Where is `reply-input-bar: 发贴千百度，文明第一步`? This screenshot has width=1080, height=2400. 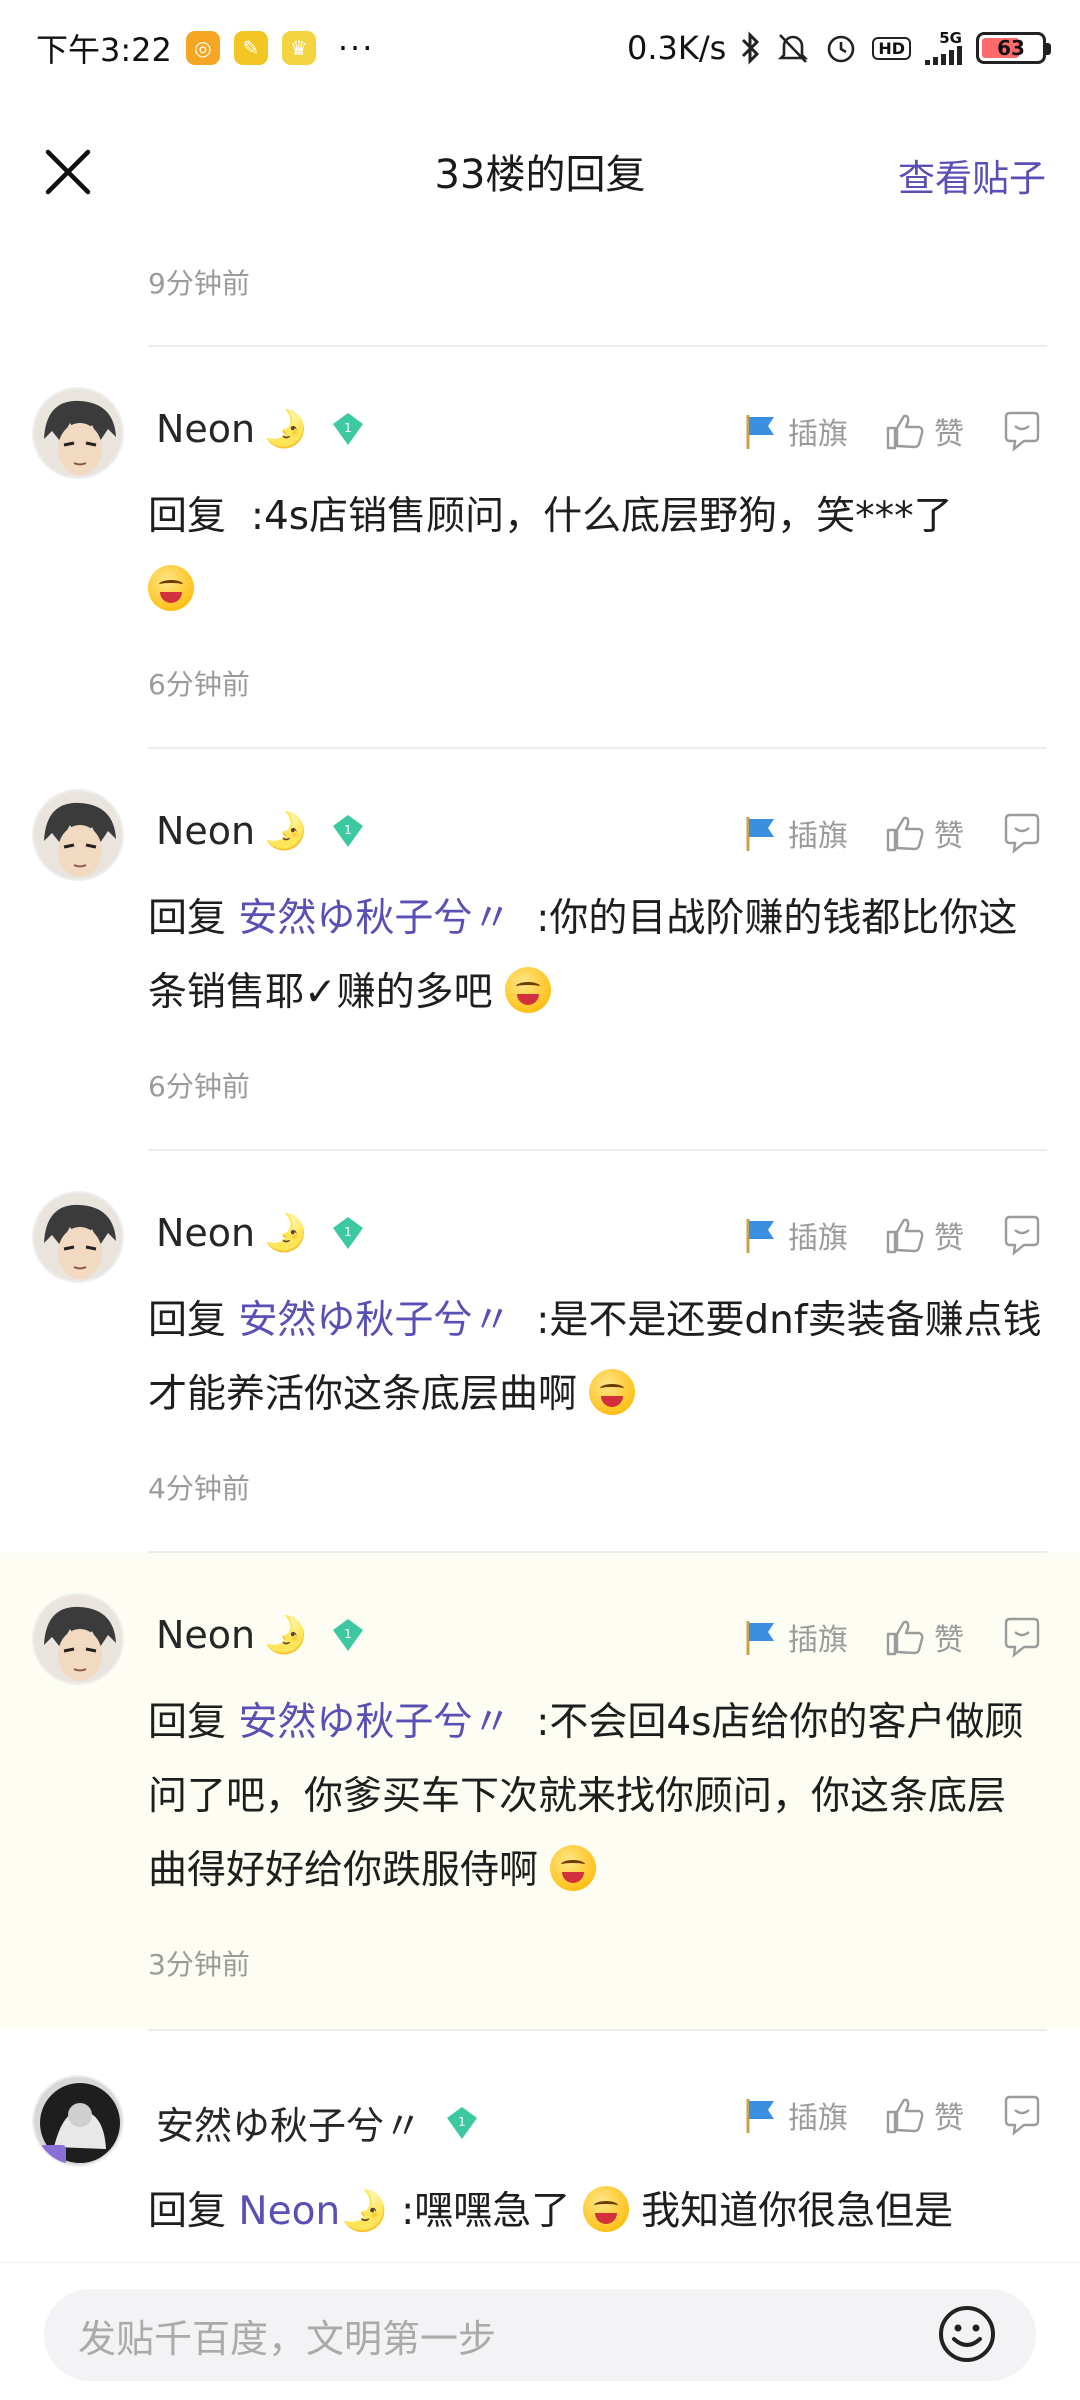 reply-input-bar: 发贴千百度，文明第一步 is located at coordinates (540, 2331).